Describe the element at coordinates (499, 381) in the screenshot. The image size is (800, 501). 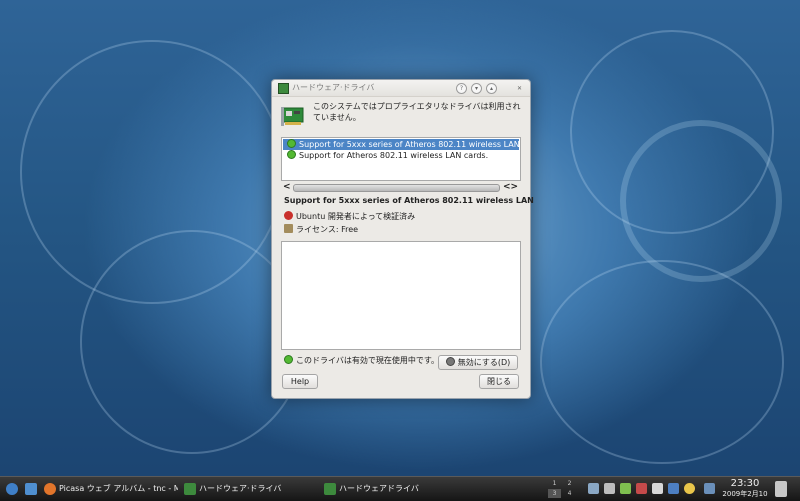
I see `close-button: 閉じる` at that location.